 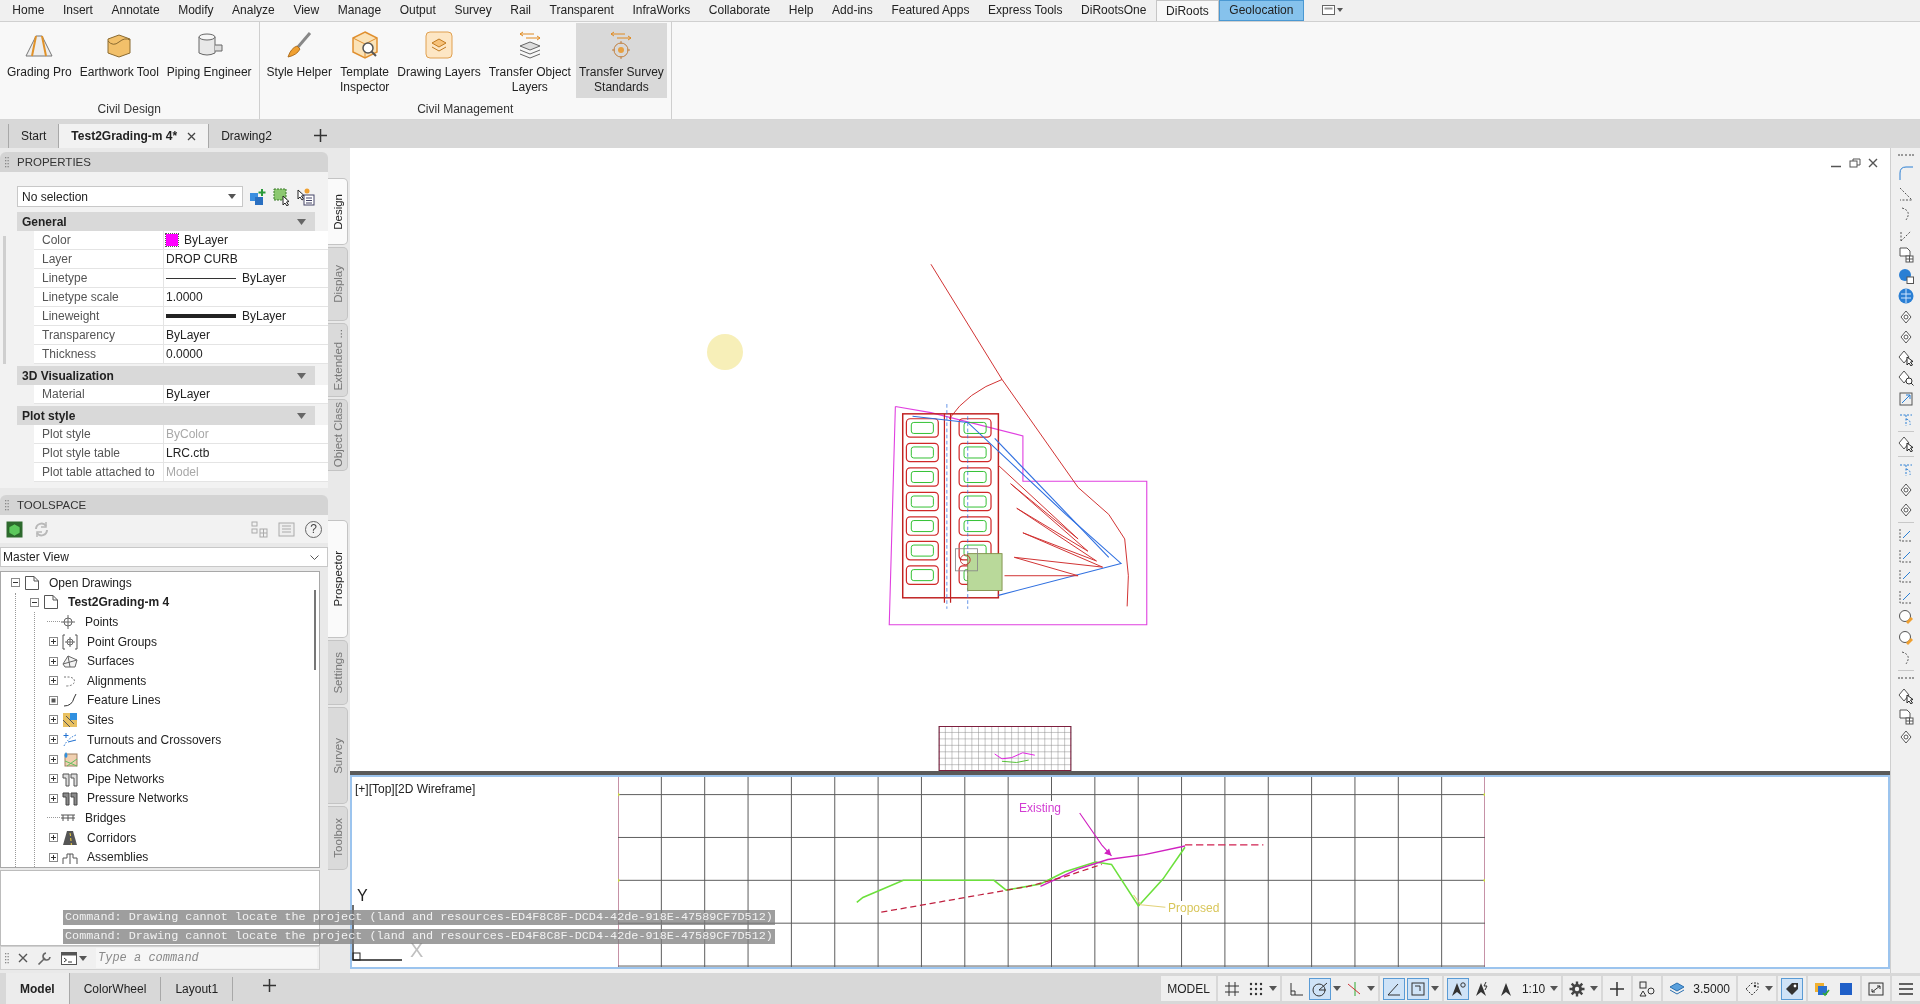 What do you see at coordinates (801, 10) in the screenshot?
I see `ribbon-tab: Help` at bounding box center [801, 10].